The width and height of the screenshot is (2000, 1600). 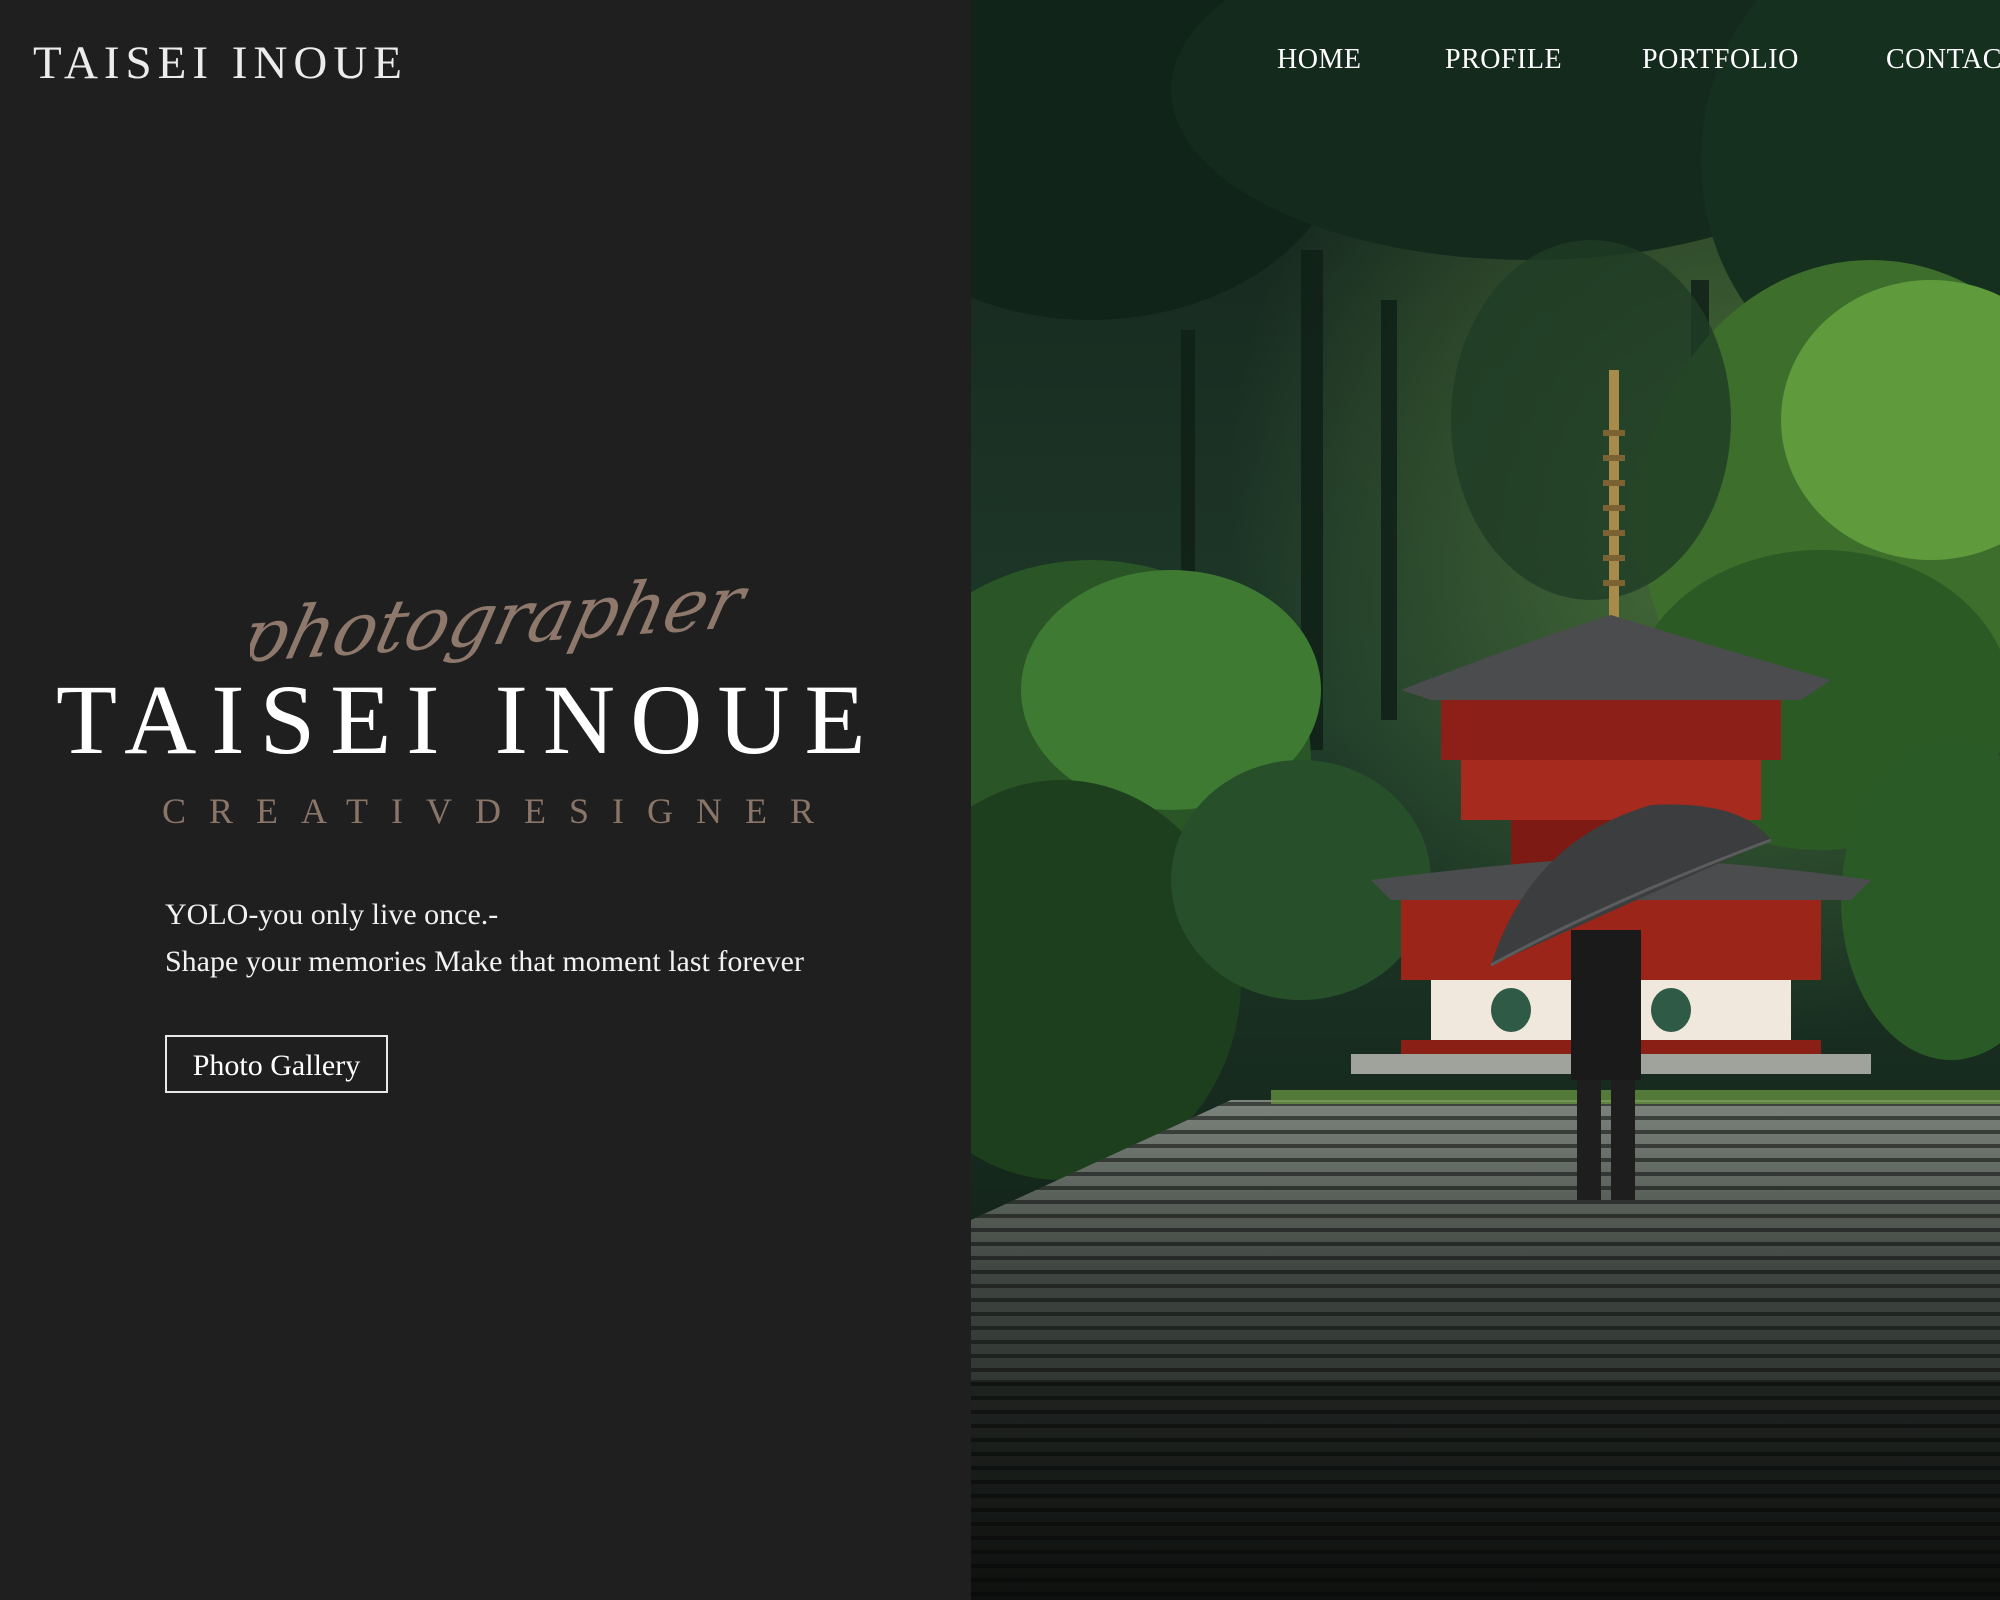 I want to click on tagline-line-1: YOLO-you only live once.-, so click(x=332, y=914).